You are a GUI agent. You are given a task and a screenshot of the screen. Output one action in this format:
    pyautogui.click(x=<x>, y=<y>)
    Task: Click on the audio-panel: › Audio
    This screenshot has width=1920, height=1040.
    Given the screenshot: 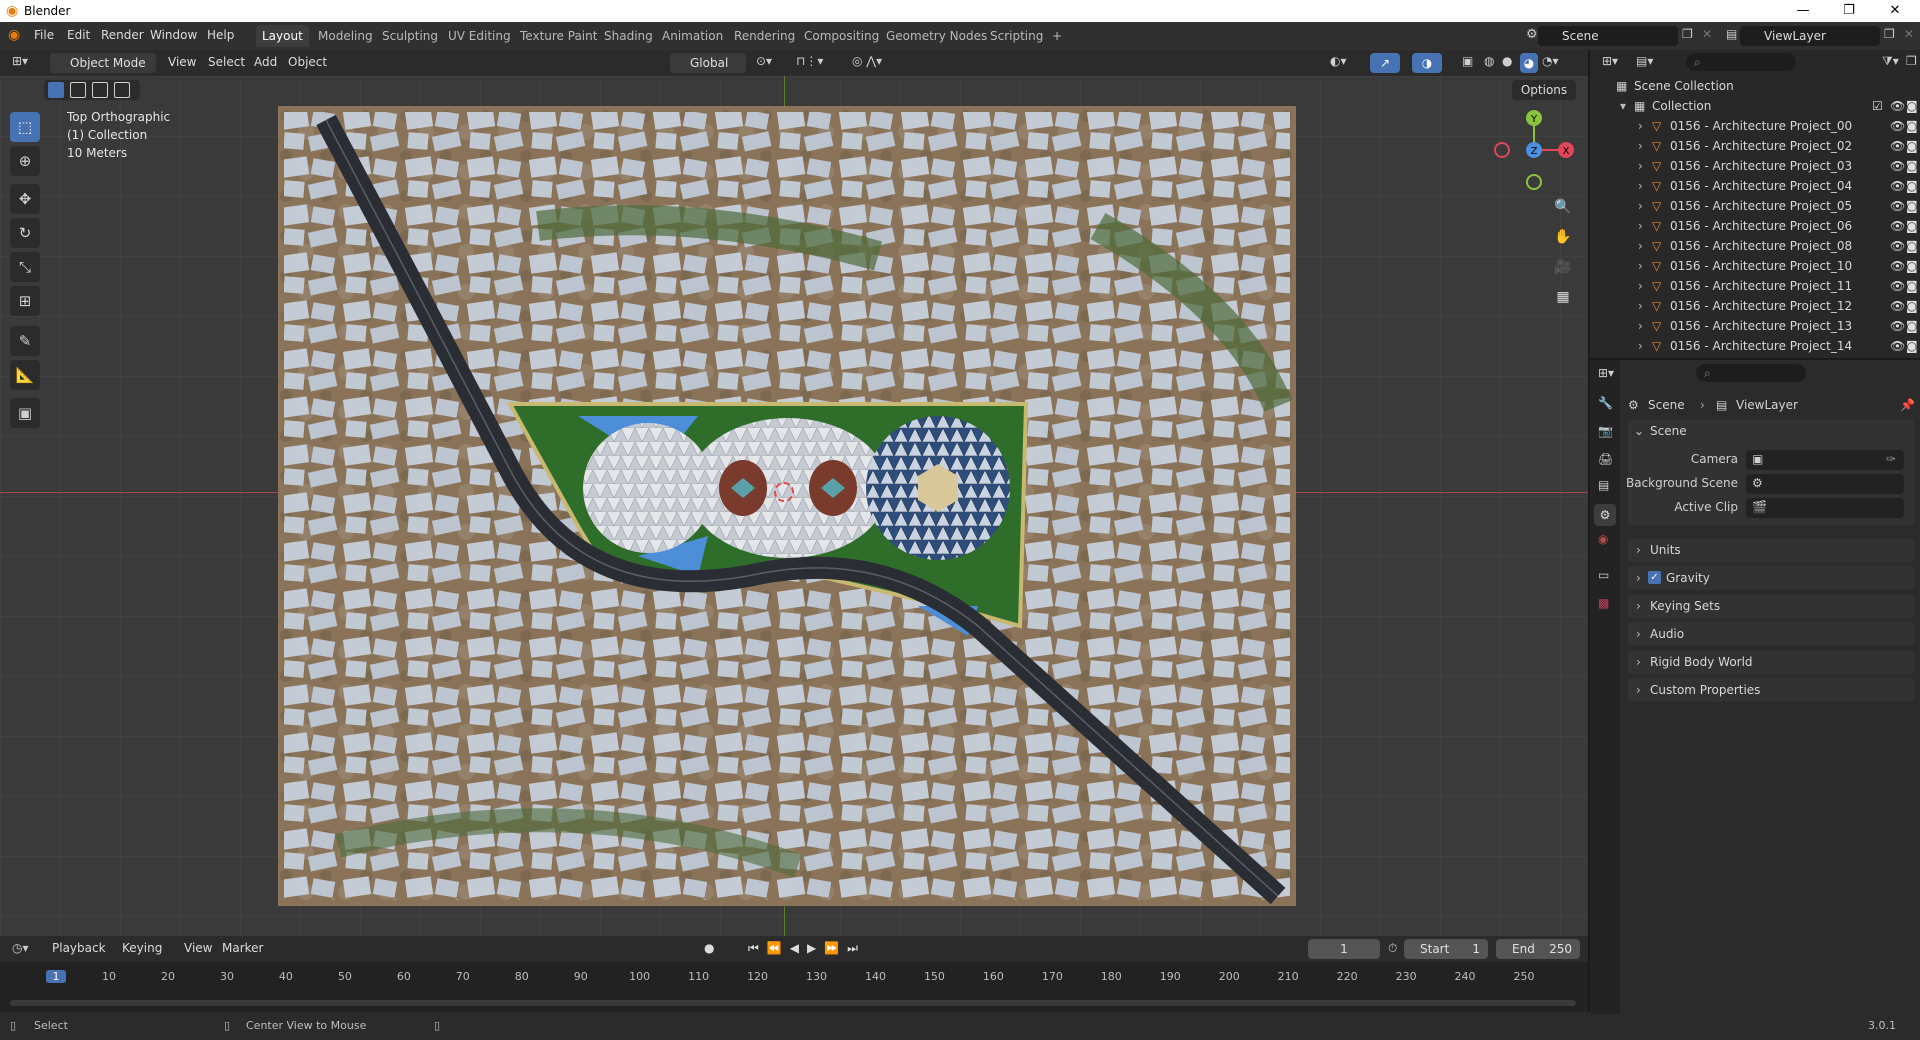 What is the action you would take?
    pyautogui.click(x=1771, y=634)
    